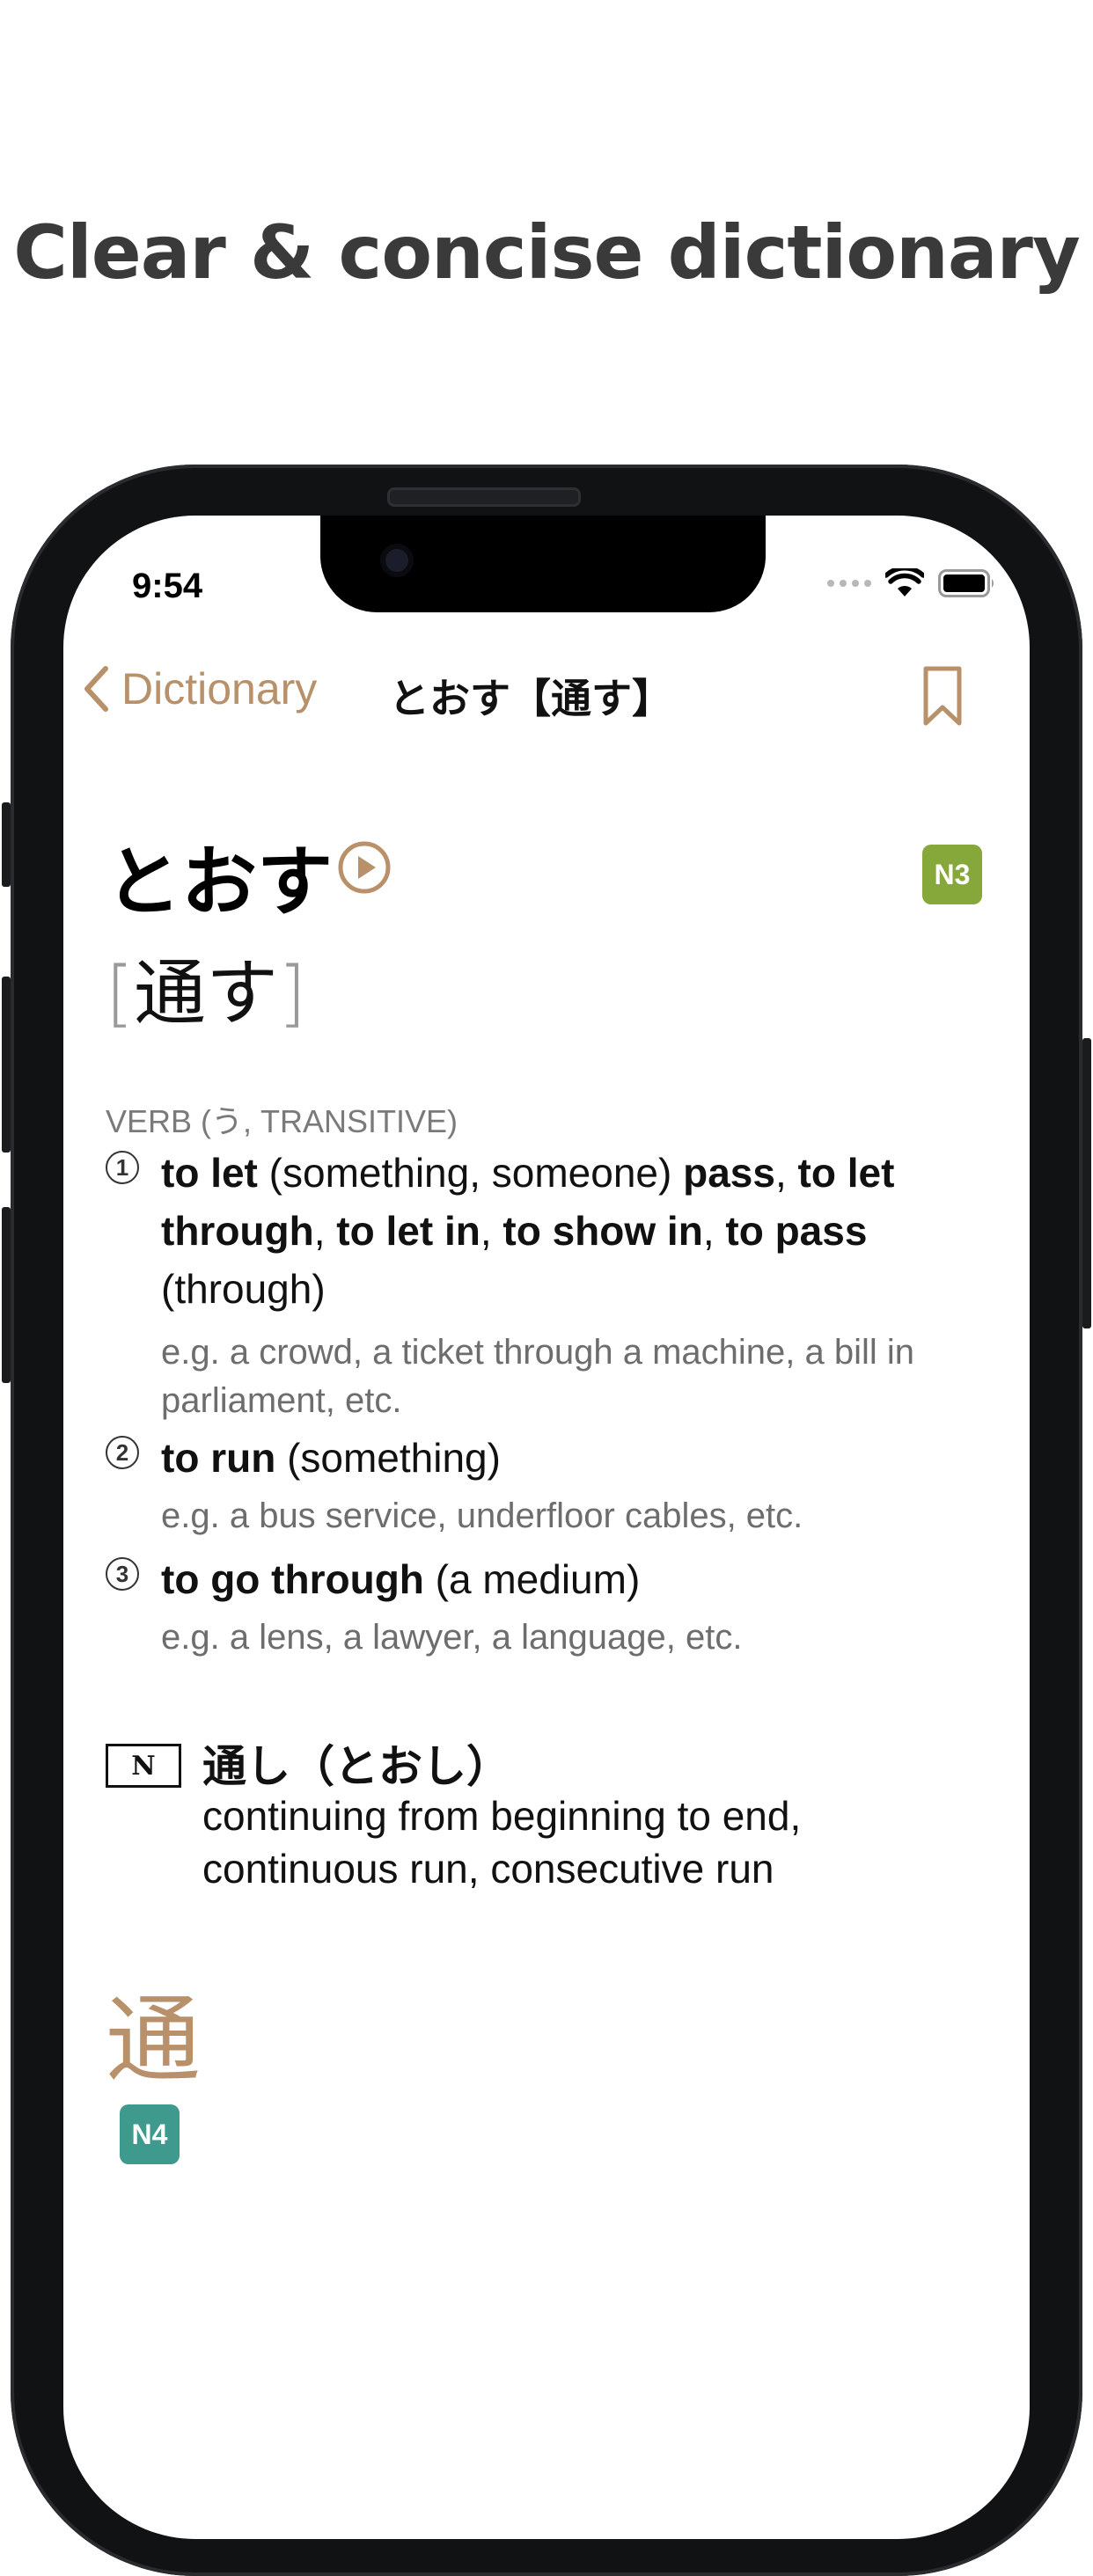  Describe the element at coordinates (1086, 1183) in the screenshot. I see `power-button` at that location.